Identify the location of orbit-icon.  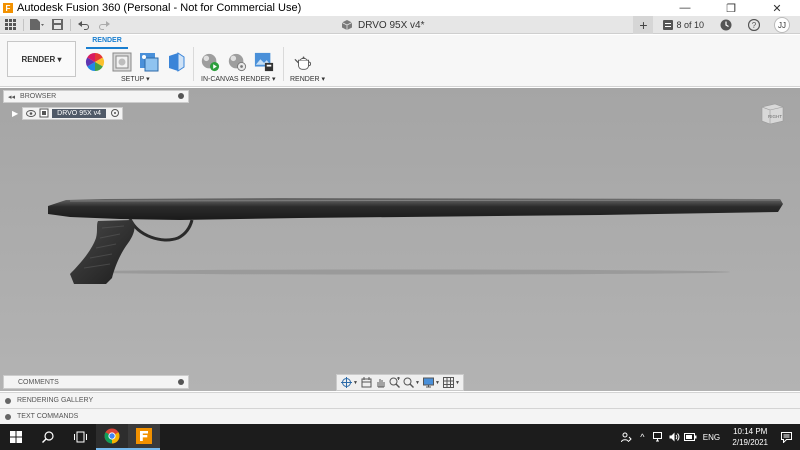
(346, 382).